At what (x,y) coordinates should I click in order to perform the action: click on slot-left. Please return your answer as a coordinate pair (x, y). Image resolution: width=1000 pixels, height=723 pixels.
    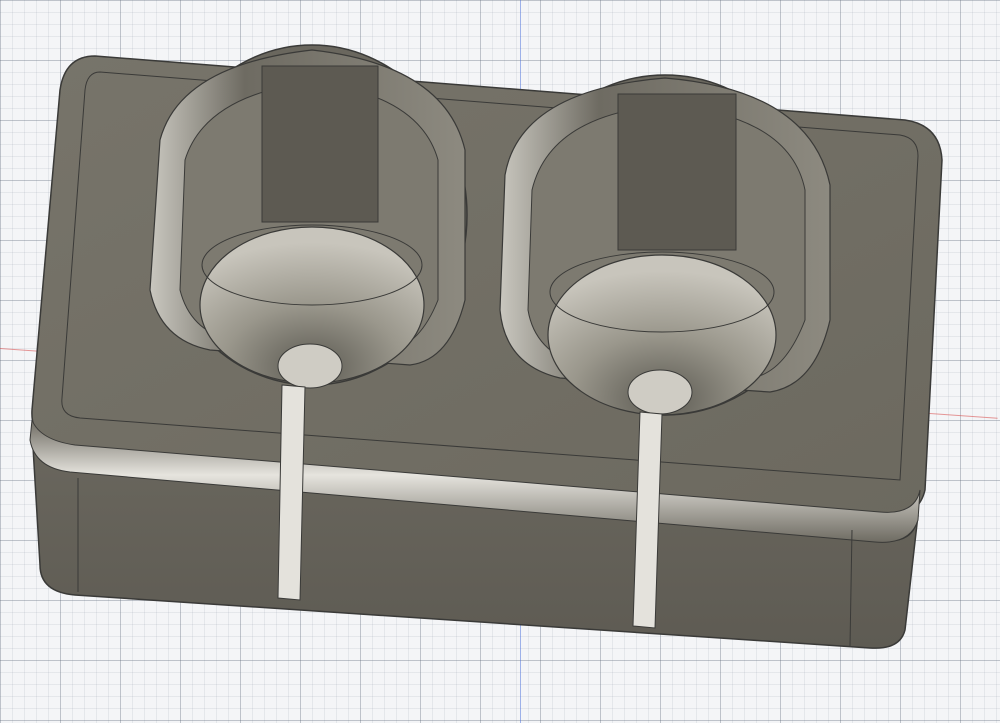
    Looking at the image, I should click on (291, 492).